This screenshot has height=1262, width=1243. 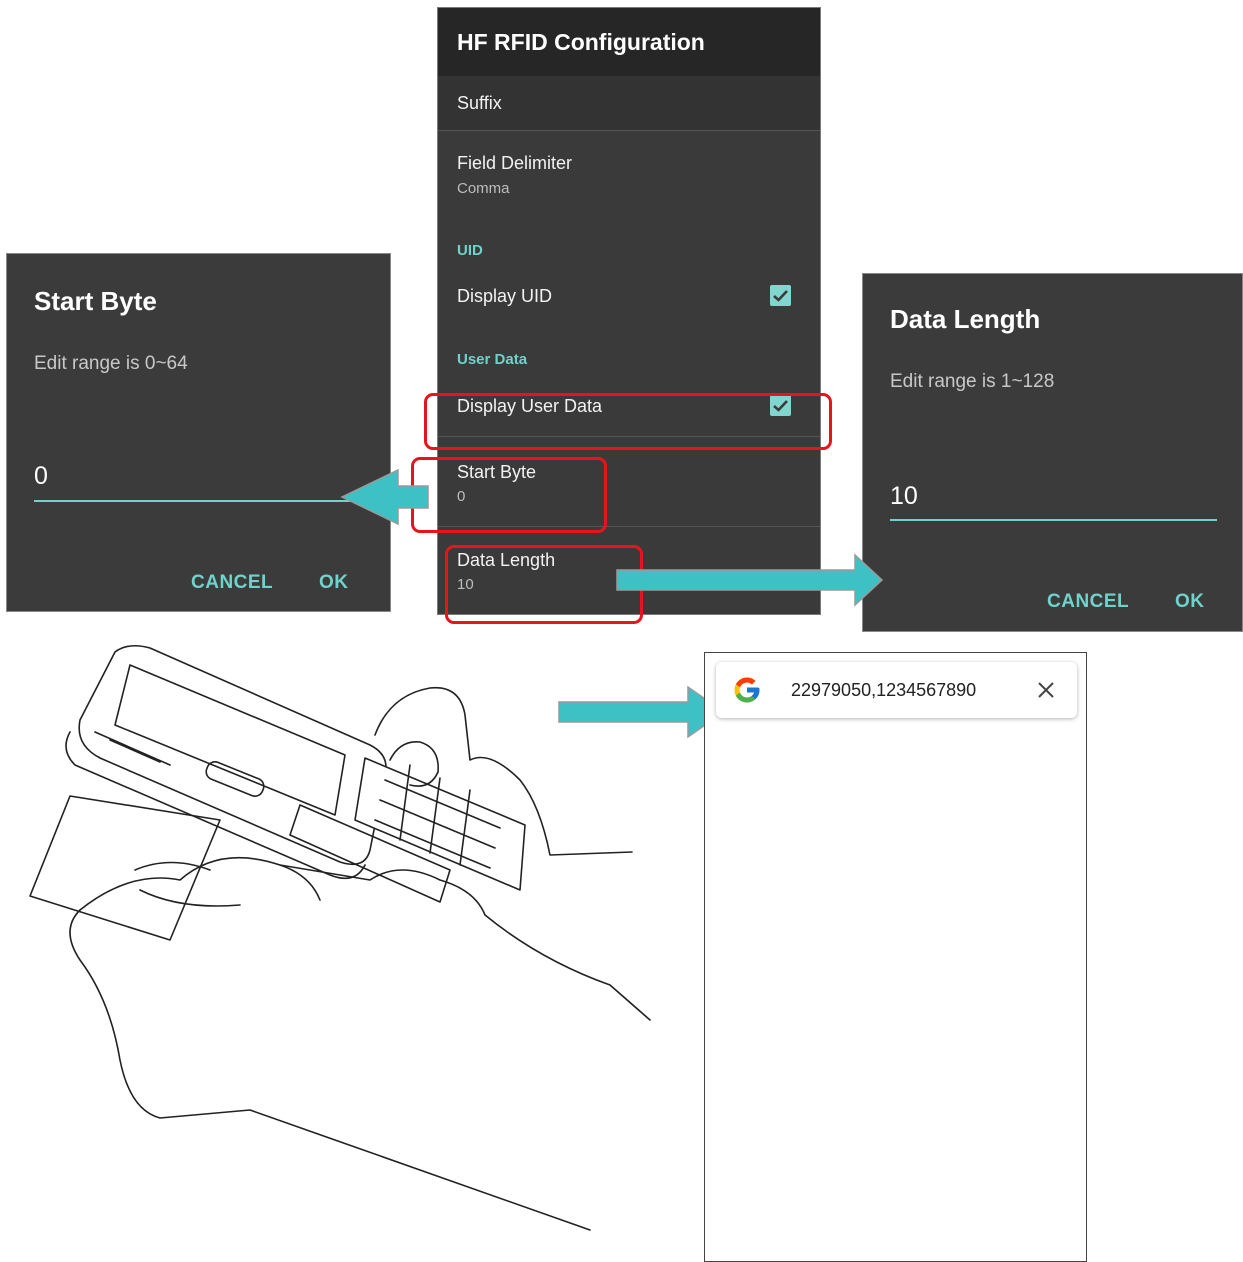 I want to click on search-result-panel: 22979050,1234567890, so click(x=895, y=957).